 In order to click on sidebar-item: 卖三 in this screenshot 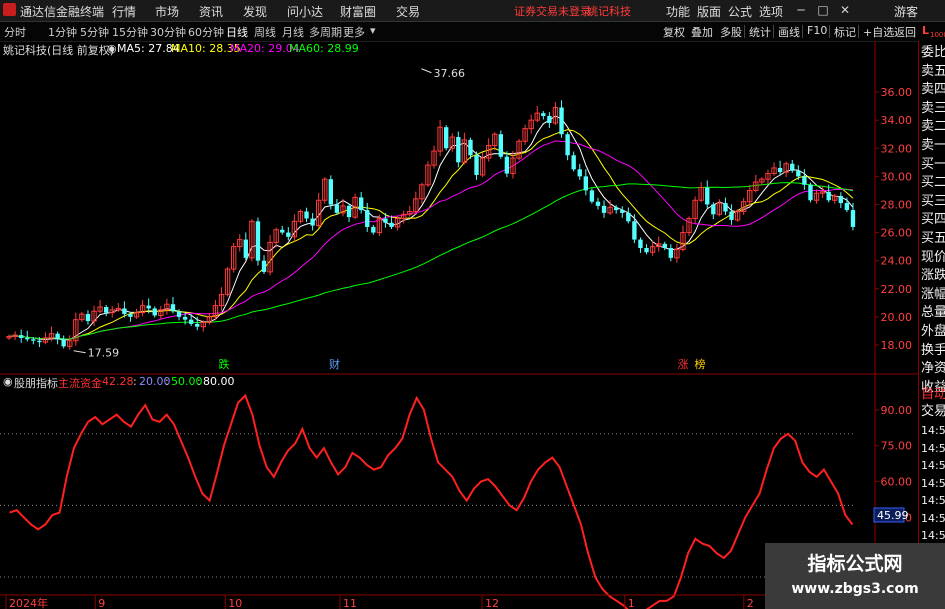, I will do `click(933, 108)`.